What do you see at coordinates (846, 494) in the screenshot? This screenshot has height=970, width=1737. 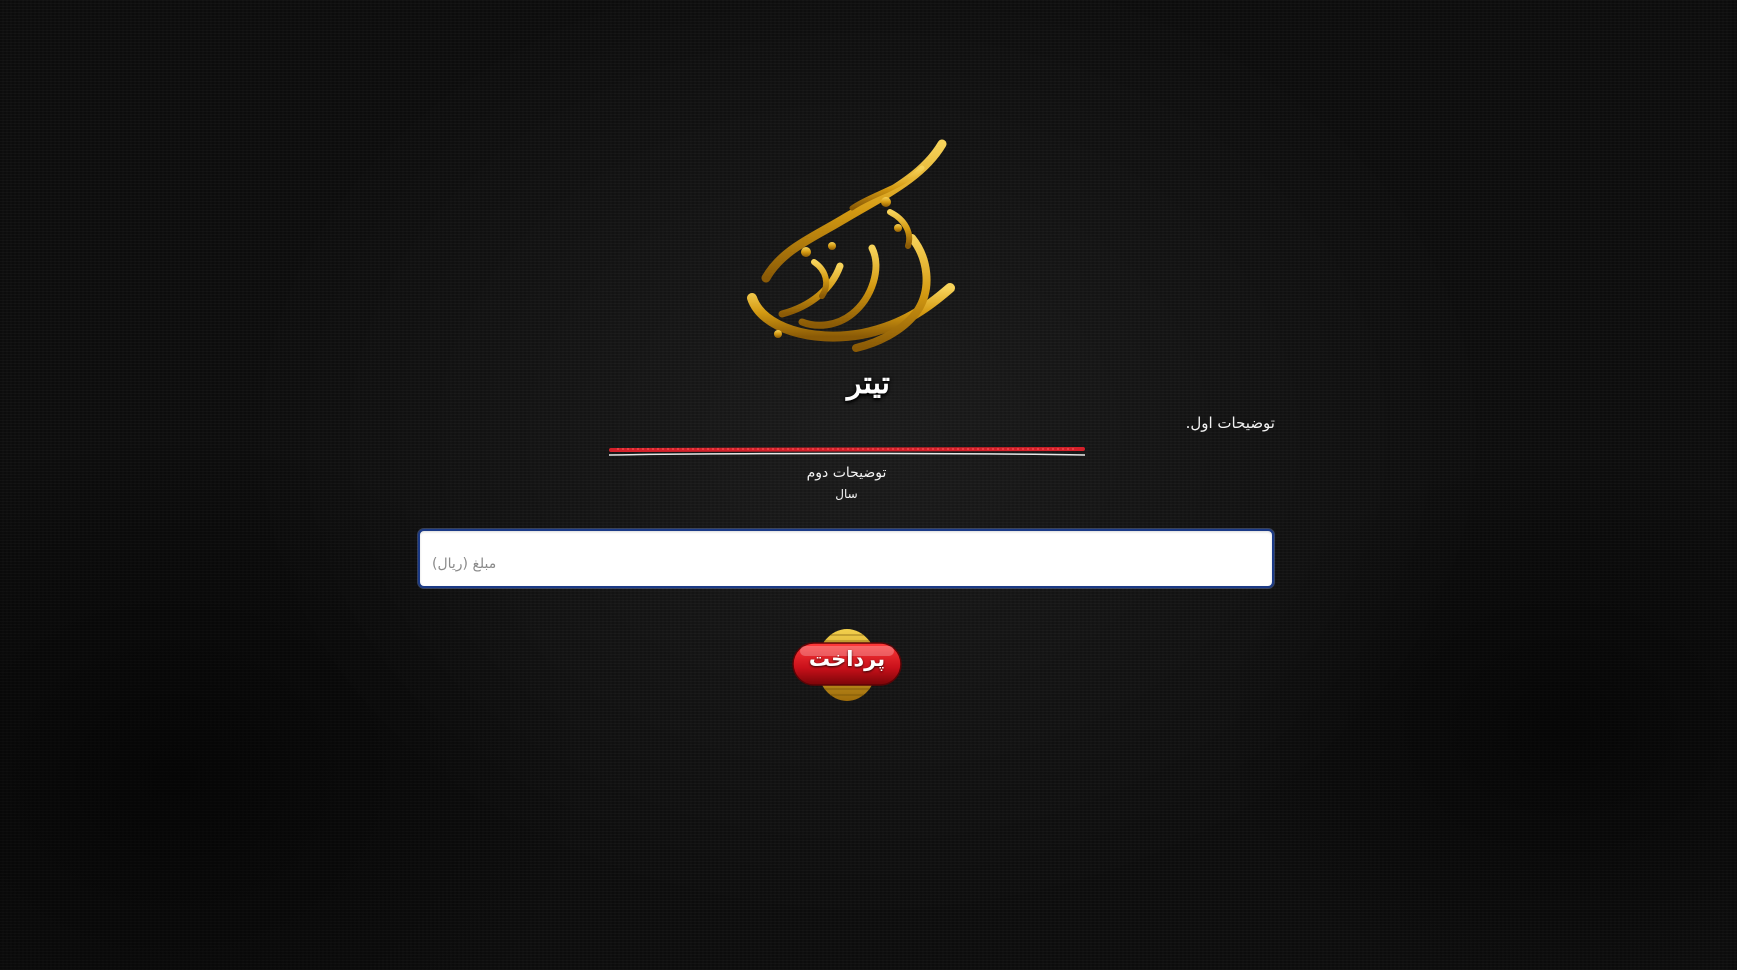 I see `year-label: سال` at bounding box center [846, 494].